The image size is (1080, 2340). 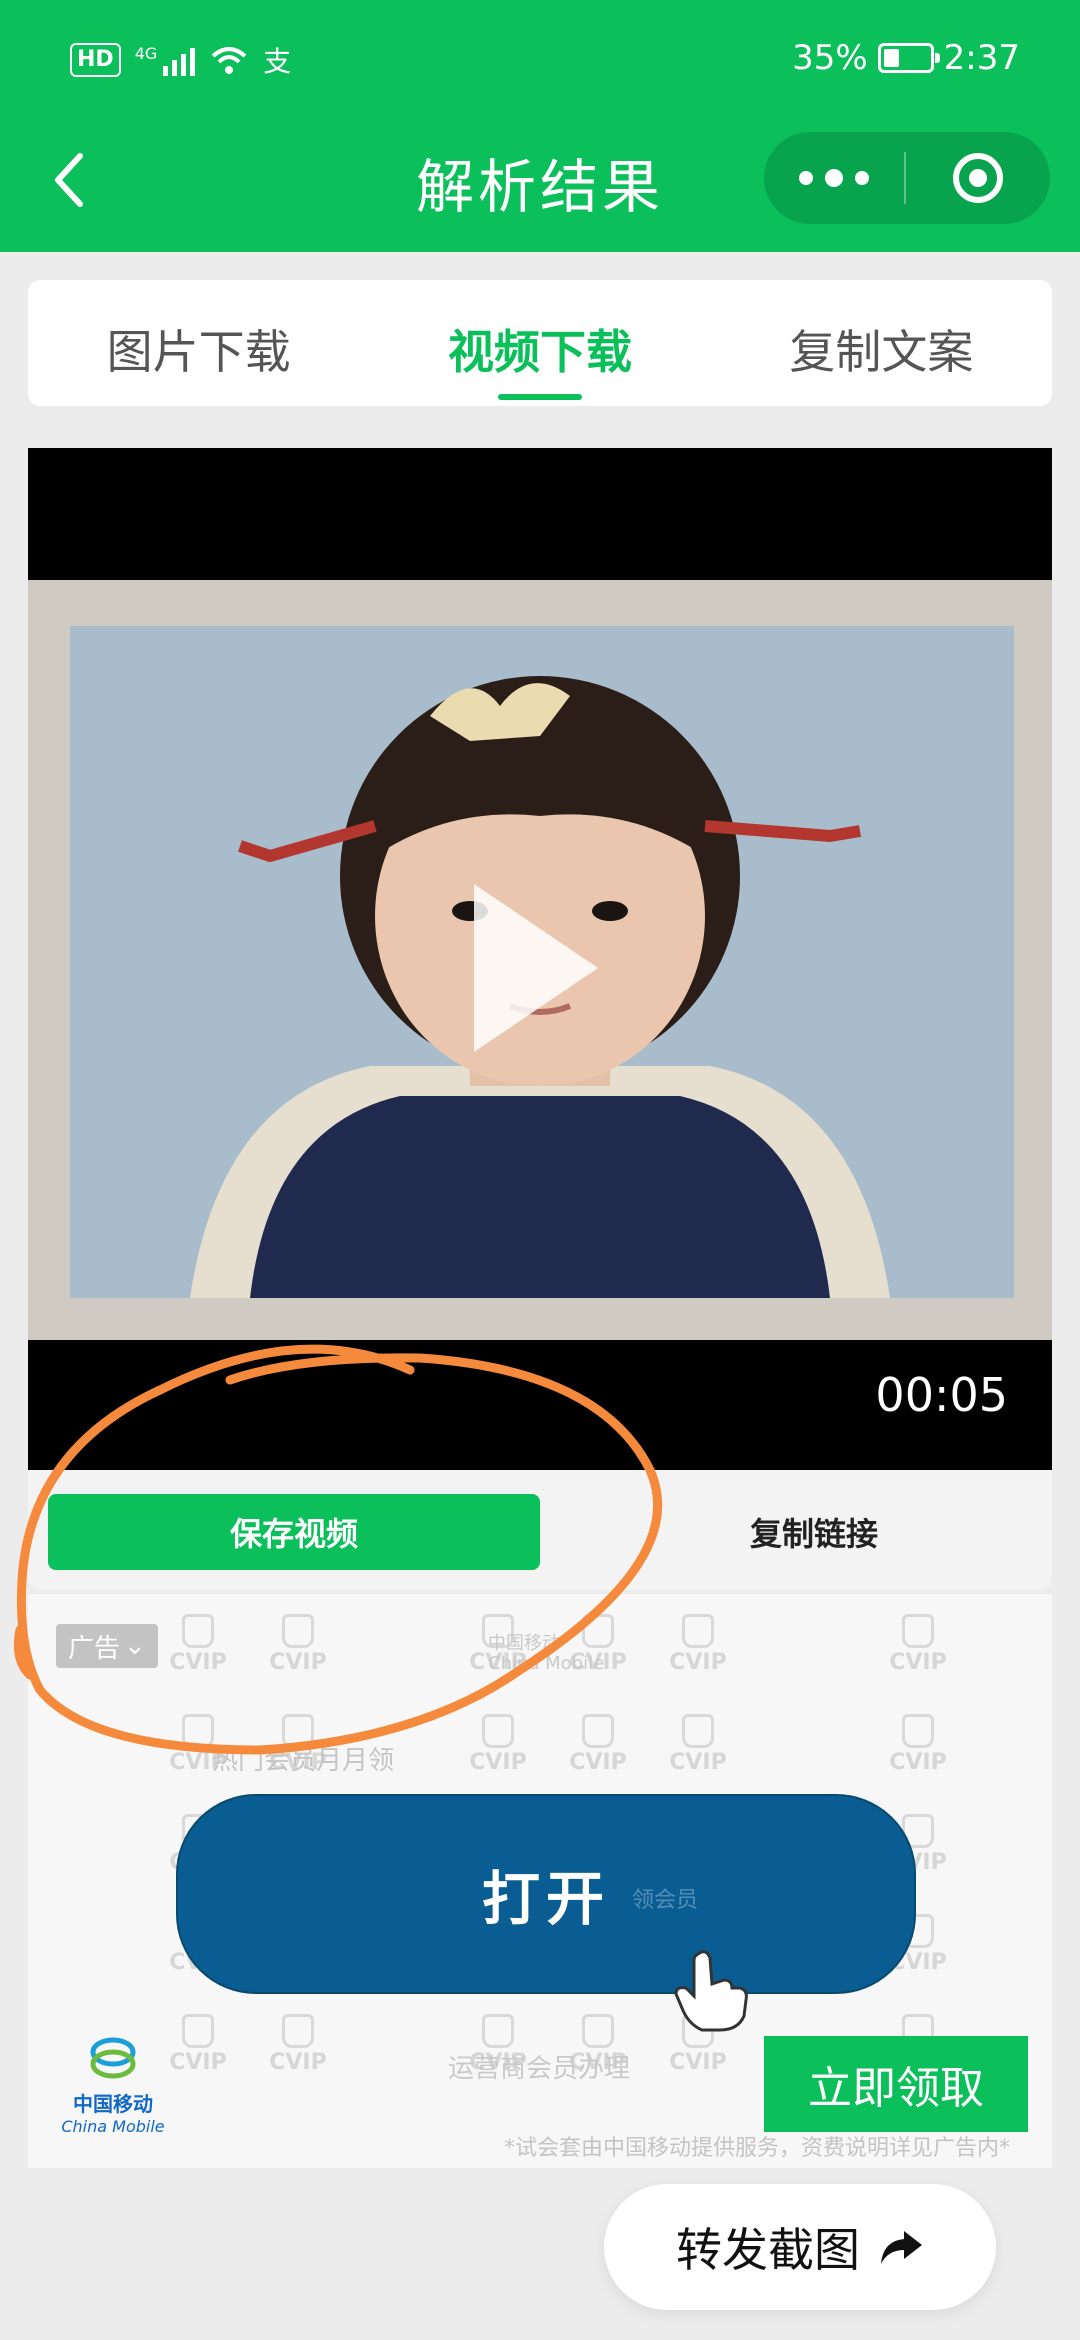 I want to click on ad-badge: 广告 ⌄, so click(x=107, y=1646).